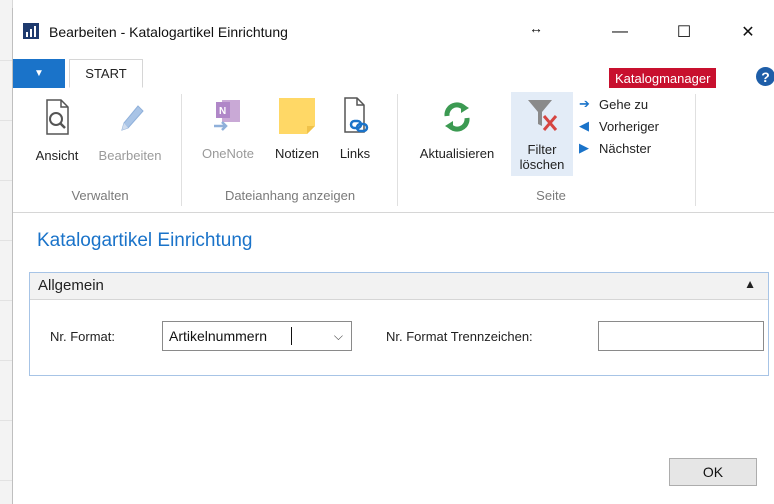 Image resolution: width=774 pixels, height=504 pixels. What do you see at coordinates (765, 76) in the screenshot?
I see `help-icon: ?` at bounding box center [765, 76].